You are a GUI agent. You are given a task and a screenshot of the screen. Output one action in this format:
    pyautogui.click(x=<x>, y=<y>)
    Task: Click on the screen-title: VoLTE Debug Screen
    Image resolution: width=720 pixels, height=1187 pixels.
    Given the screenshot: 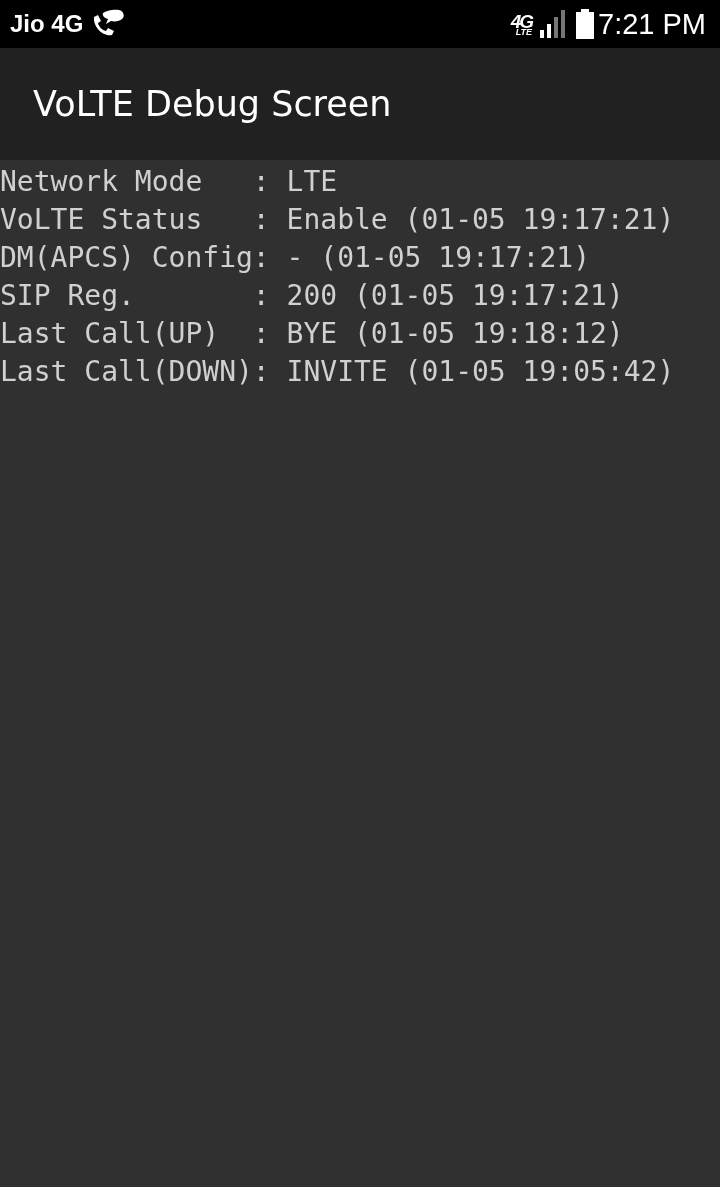 What is the action you would take?
    pyautogui.click(x=212, y=104)
    